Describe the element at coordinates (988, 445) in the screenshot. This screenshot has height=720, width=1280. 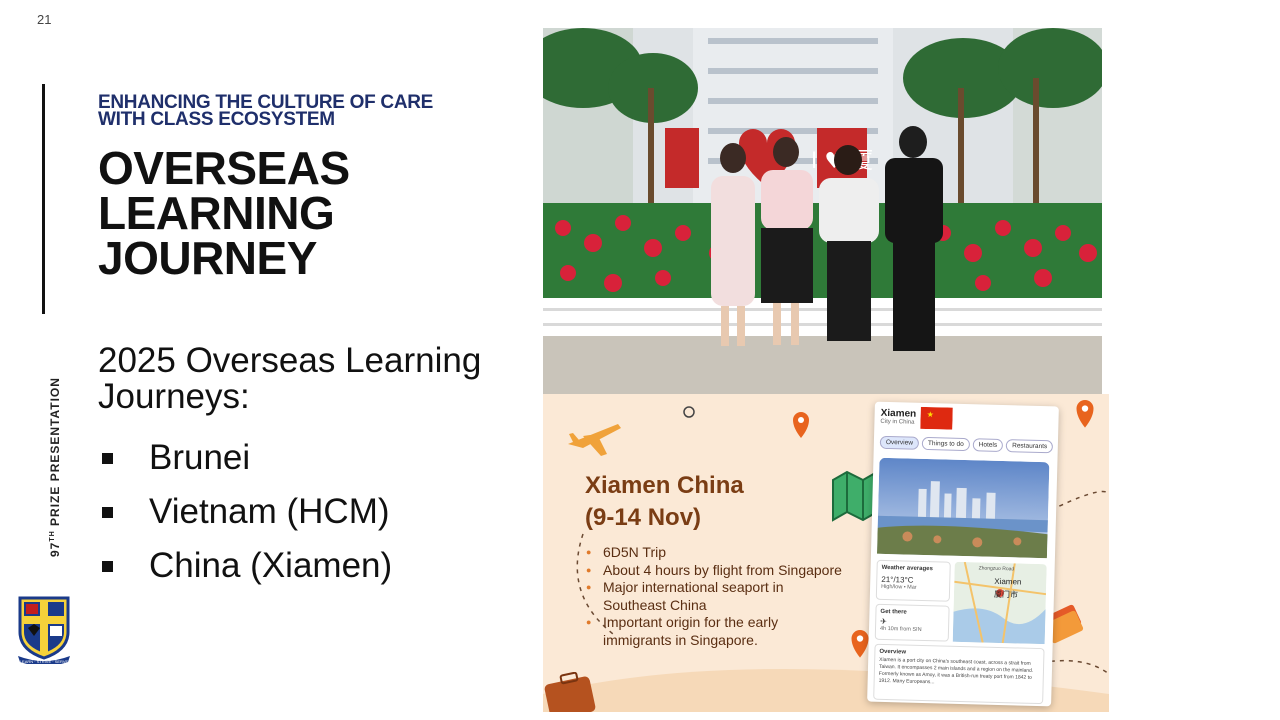
I see `tab-hotels: Hotels` at that location.